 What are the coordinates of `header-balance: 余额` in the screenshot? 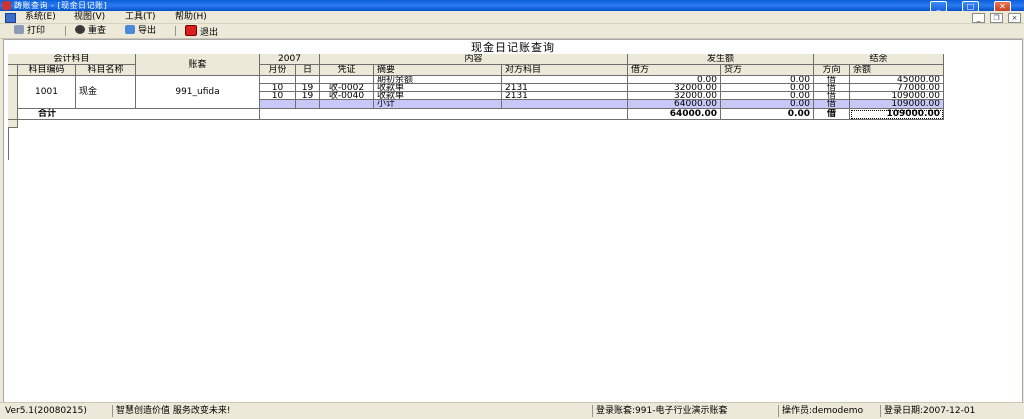 It's located at (897, 70).